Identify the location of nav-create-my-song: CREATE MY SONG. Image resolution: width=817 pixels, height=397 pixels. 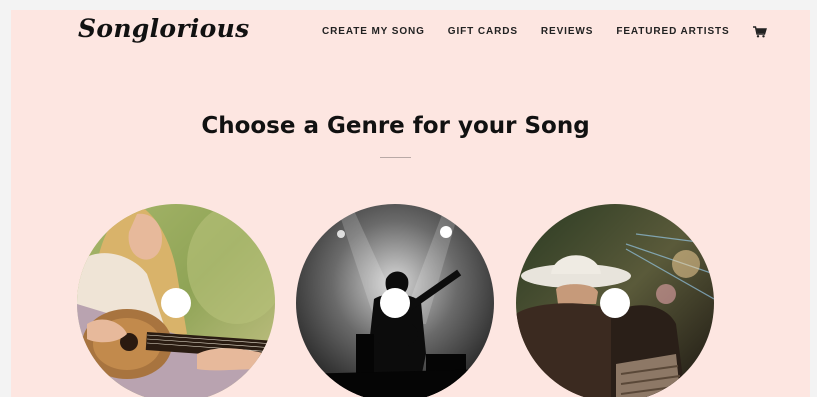
(373, 31).